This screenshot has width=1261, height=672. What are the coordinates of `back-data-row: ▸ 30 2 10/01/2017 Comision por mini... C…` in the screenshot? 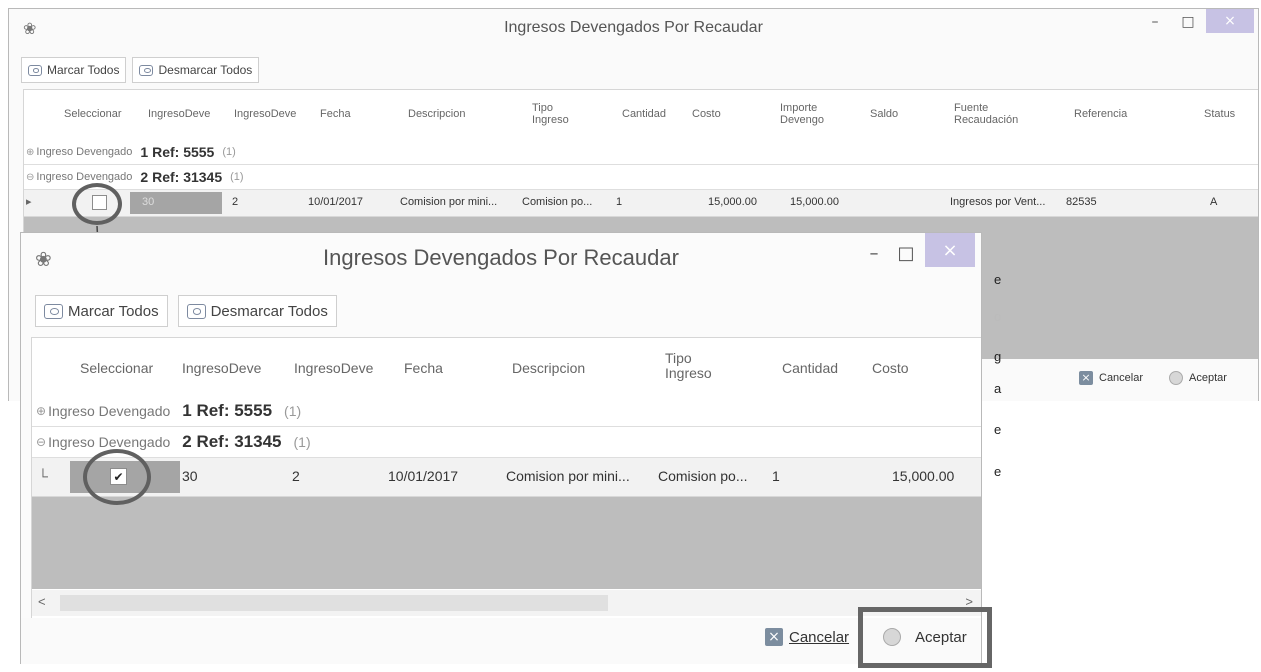 It's located at (641, 203).